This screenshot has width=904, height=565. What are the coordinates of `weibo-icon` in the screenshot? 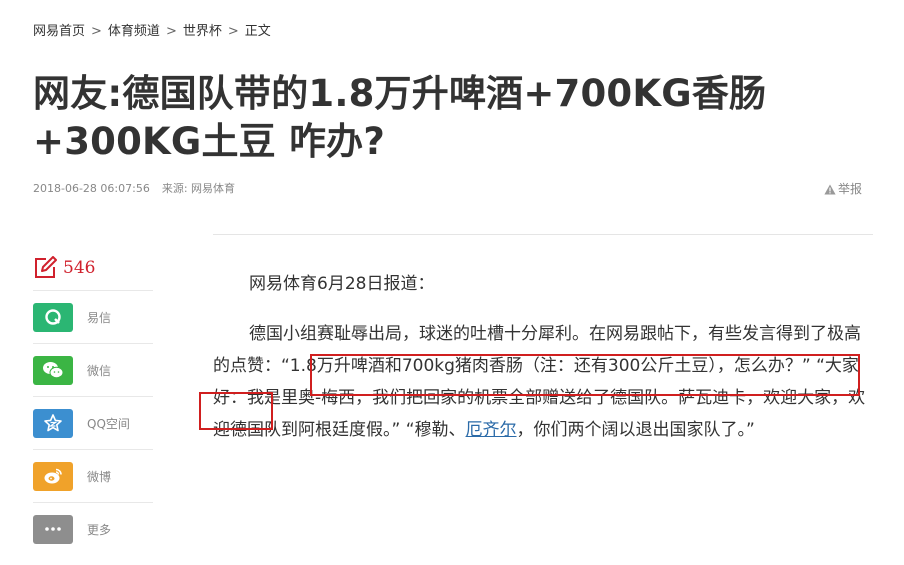 It's located at (53, 476).